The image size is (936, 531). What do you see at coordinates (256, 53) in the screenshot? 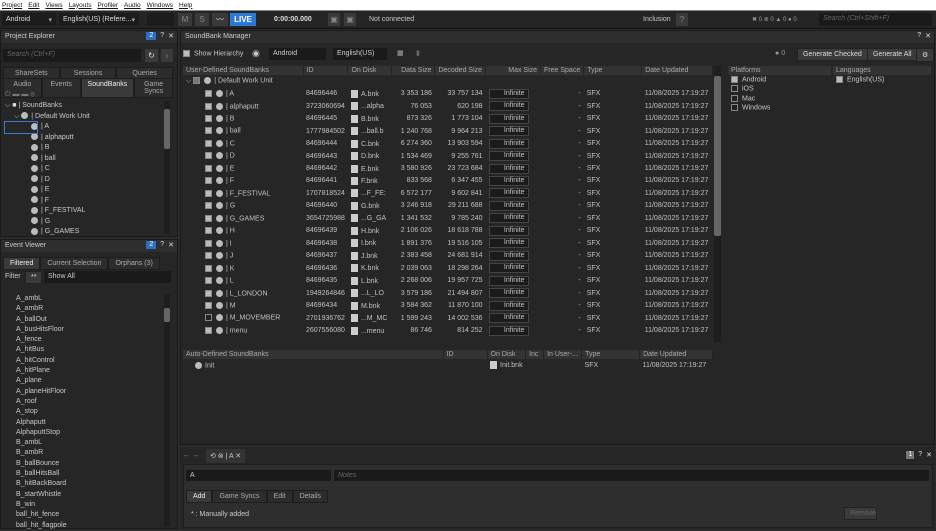
I see `eye-icon: ◉` at bounding box center [256, 53].